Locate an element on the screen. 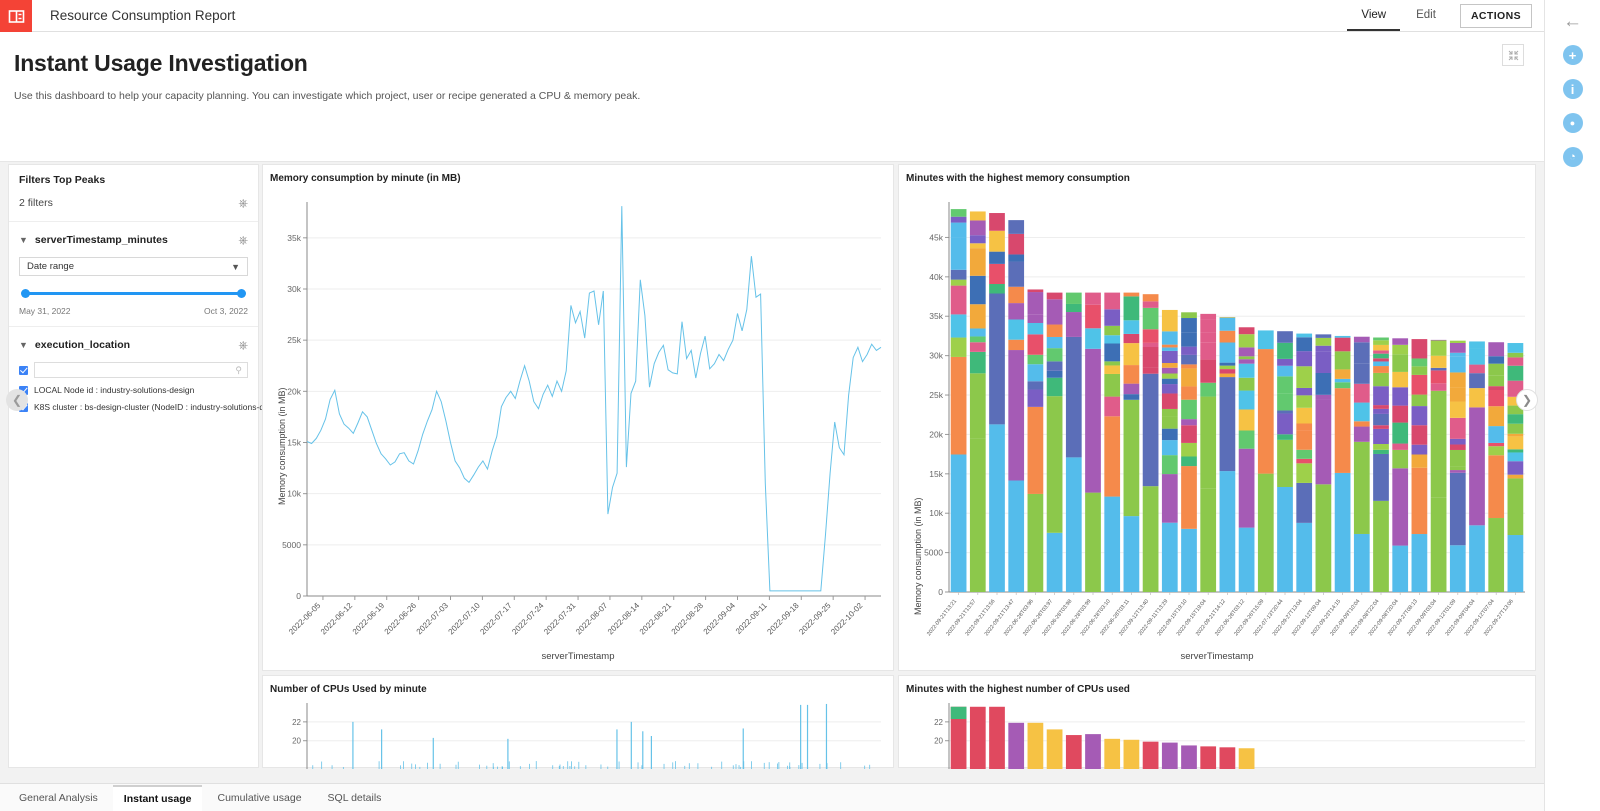 Image resolution: width=1600 pixels, height=811 pixels. filters-title: Filters Top Peaks is located at coordinates (62, 180).